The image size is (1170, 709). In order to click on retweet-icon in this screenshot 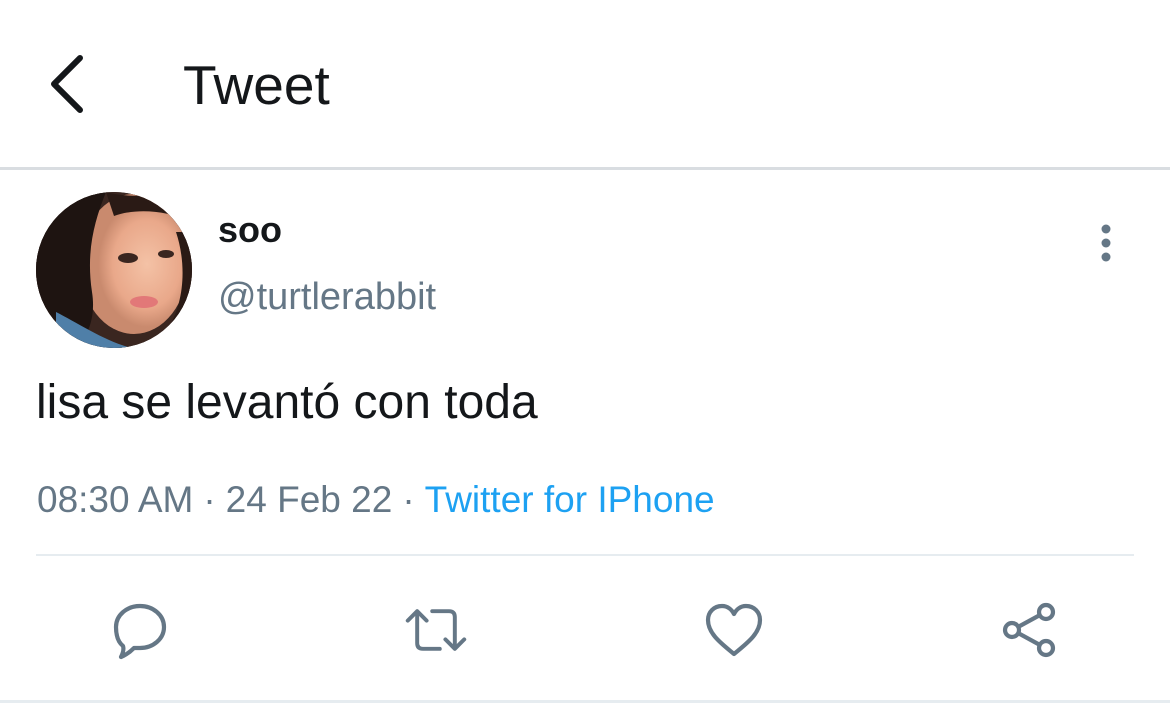, I will do `click(436, 630)`.